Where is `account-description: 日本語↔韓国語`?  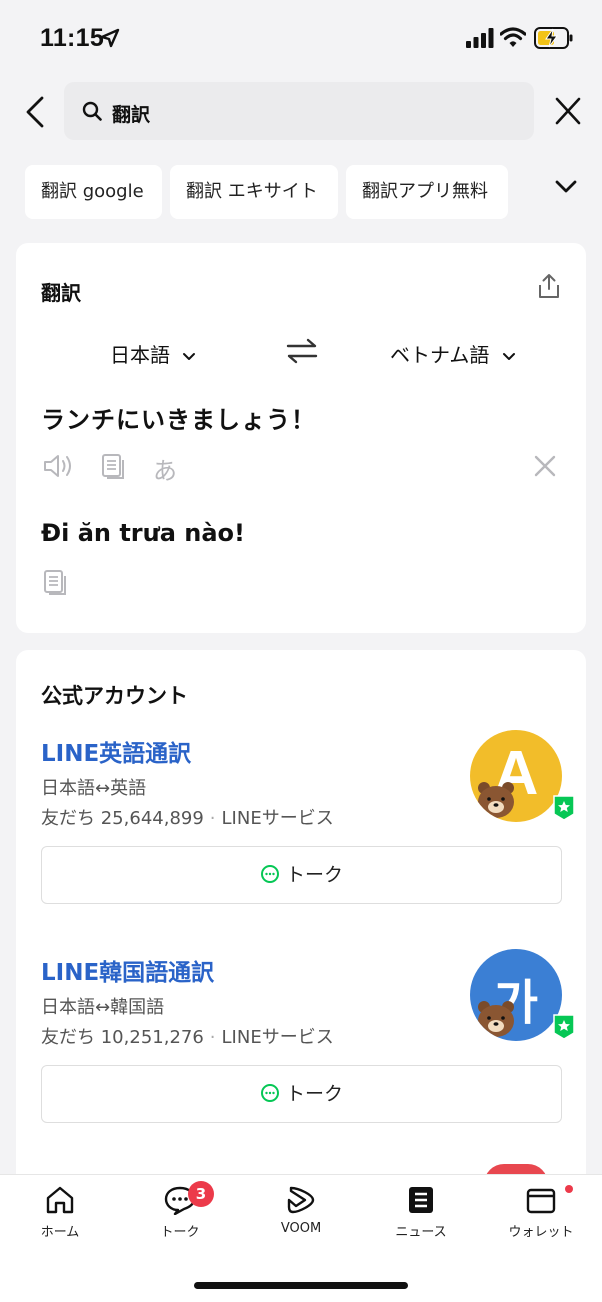
account-description: 日本語↔韓国語 is located at coordinates (103, 1007).